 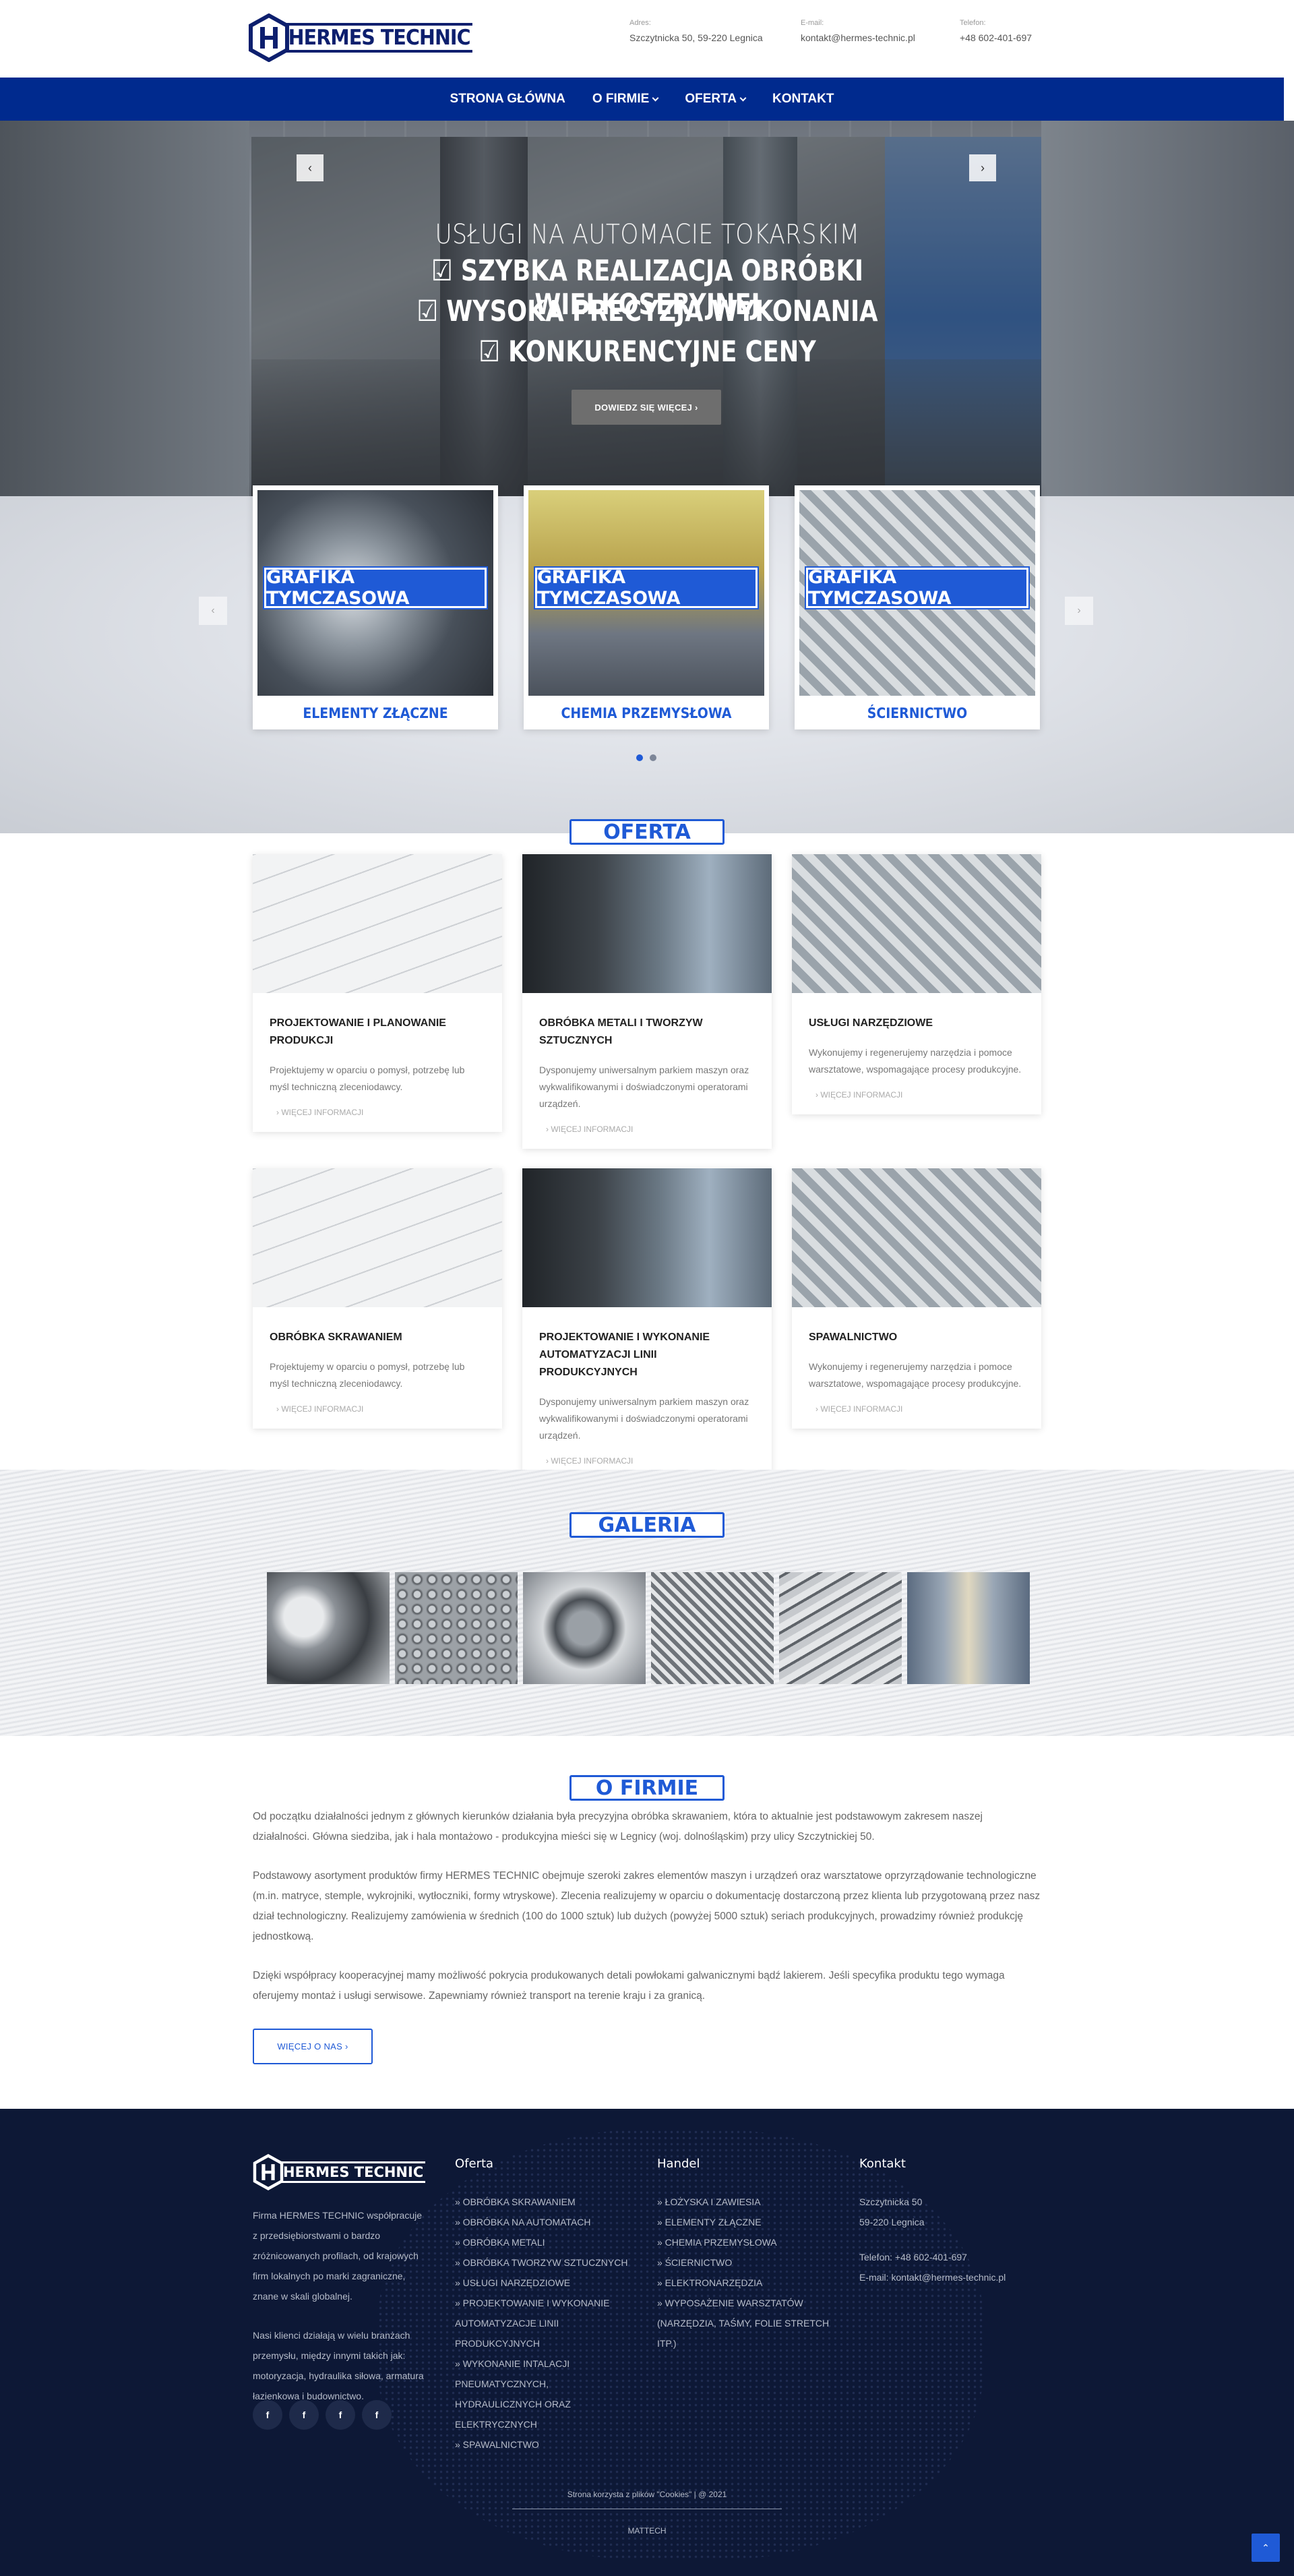 I want to click on hero-feature-3: ☑ KONKURENCYJNE CENY, so click(x=647, y=352).